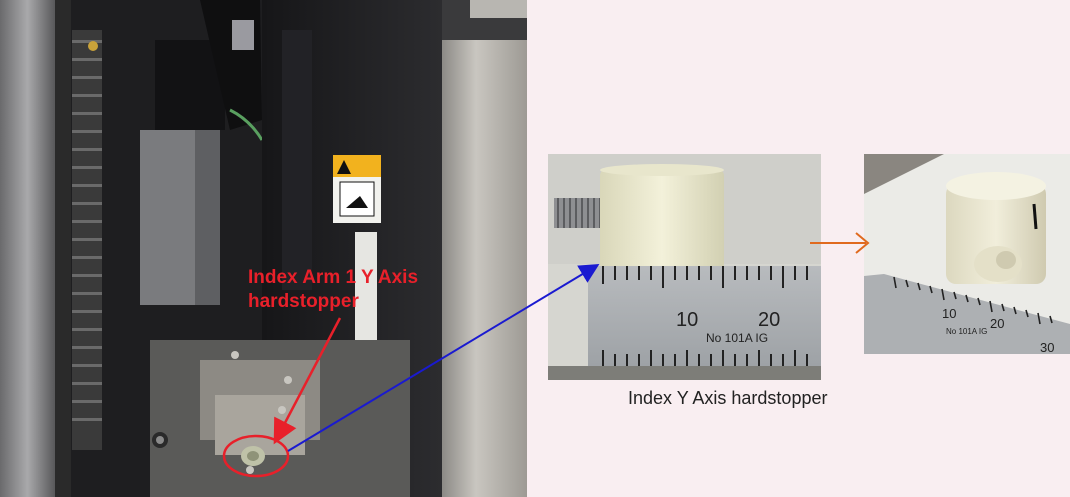 This screenshot has height=497, width=1070. I want to click on index-arm-label-line1: Index Arm 1 Y Axis, so click(333, 277).